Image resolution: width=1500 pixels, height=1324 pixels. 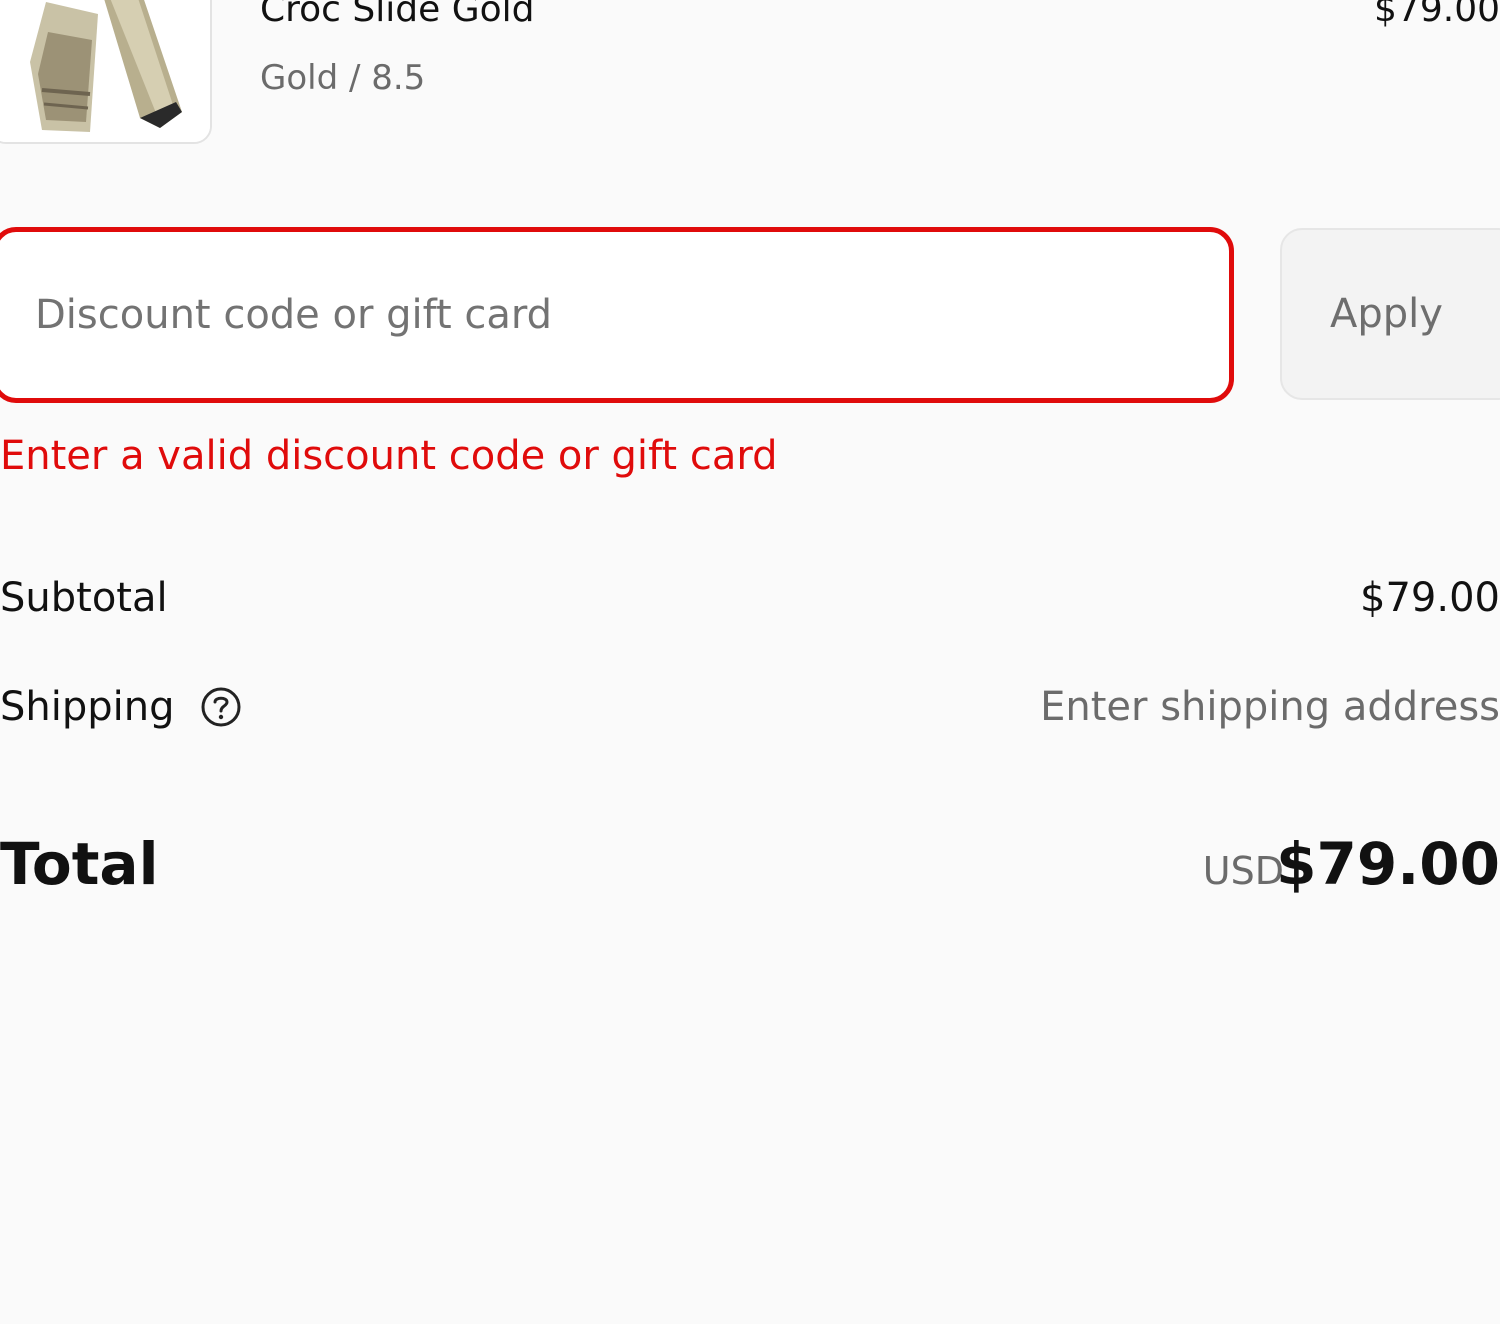 I want to click on shipping-value: Enter shipping address, so click(x=1270, y=707).